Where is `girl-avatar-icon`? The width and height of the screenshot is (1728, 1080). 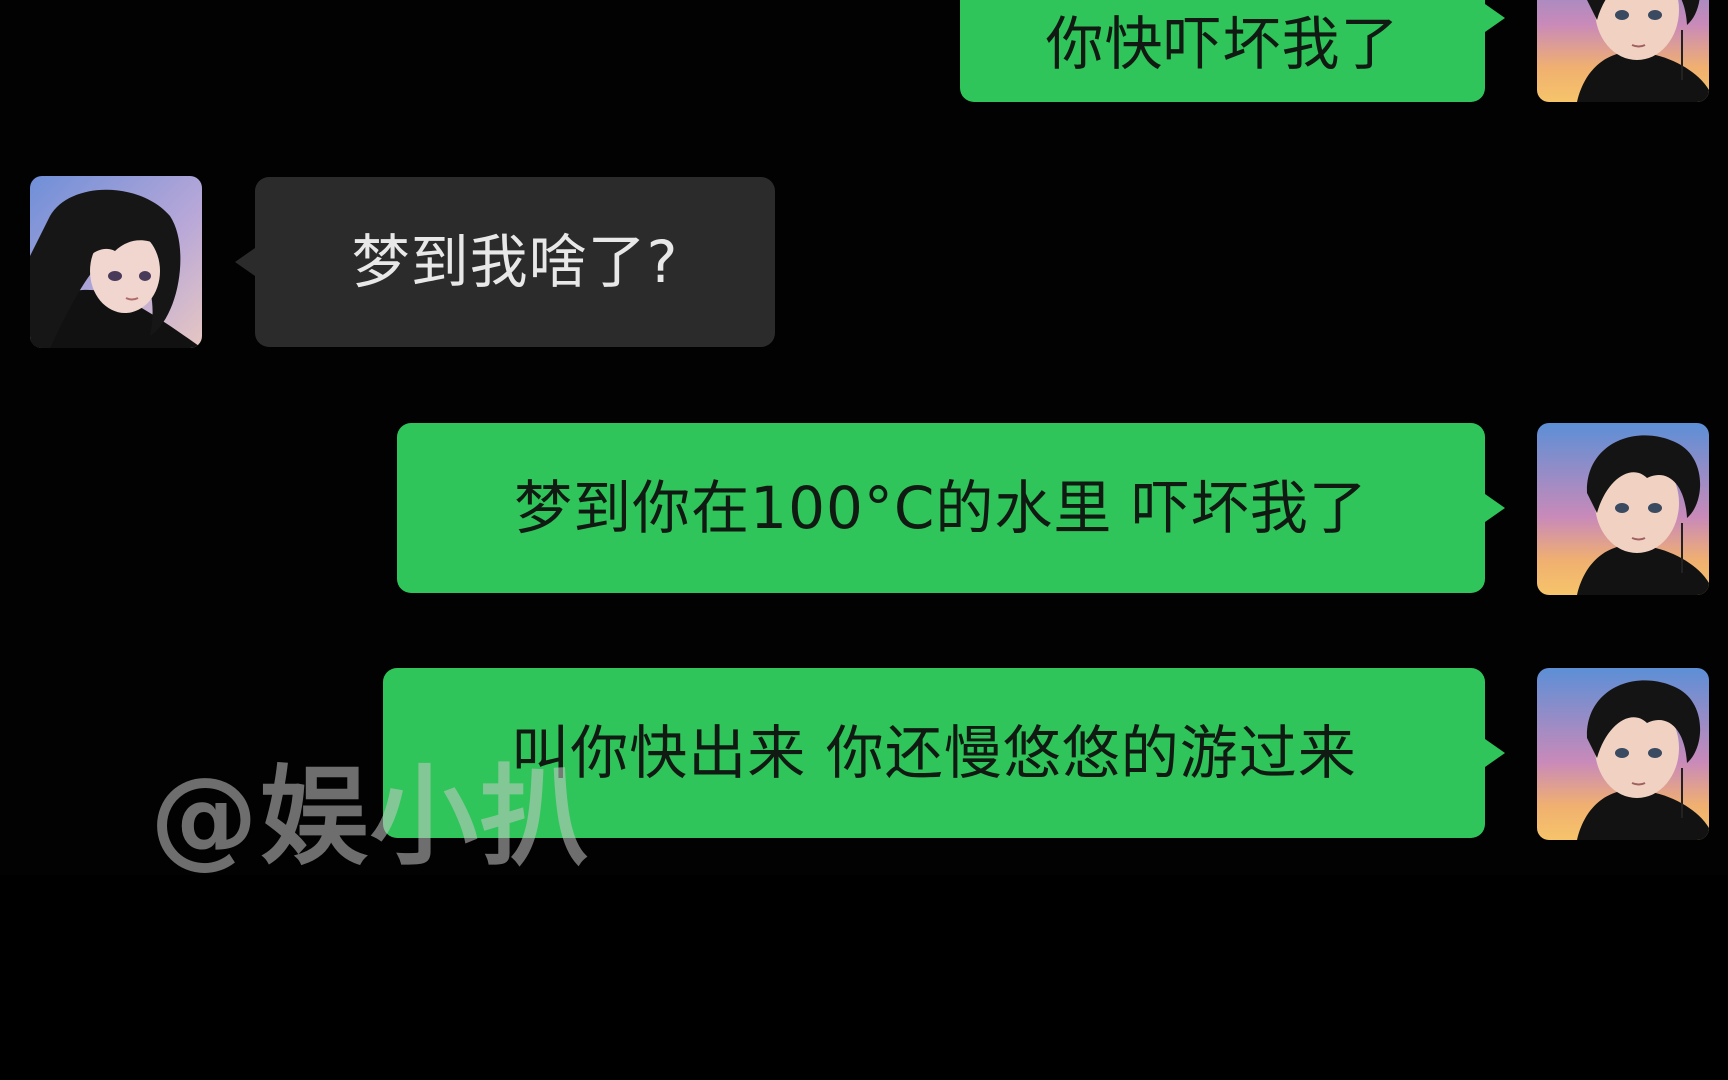 girl-avatar-icon is located at coordinates (116, 262).